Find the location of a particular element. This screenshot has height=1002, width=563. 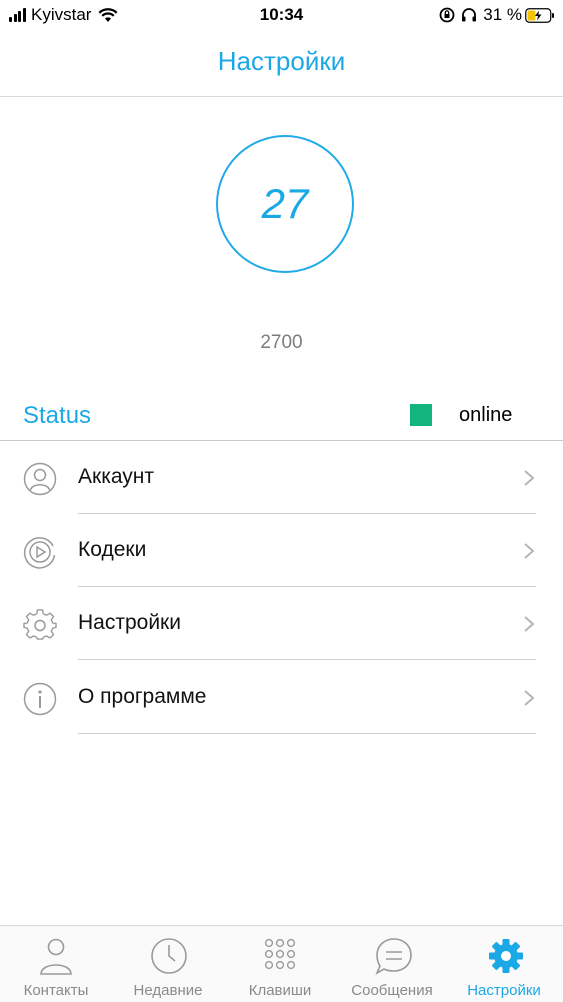

keypad-icon is located at coordinates (280, 954).